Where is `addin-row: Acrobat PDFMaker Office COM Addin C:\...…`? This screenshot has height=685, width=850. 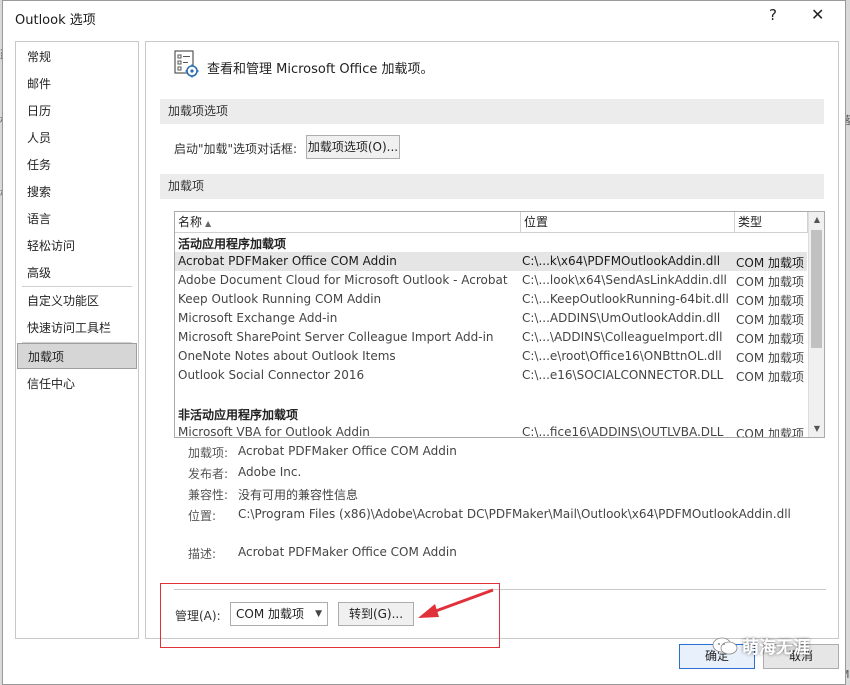
addin-row: Acrobat PDFMaker Office COM Addin C:\...… is located at coordinates (491, 261).